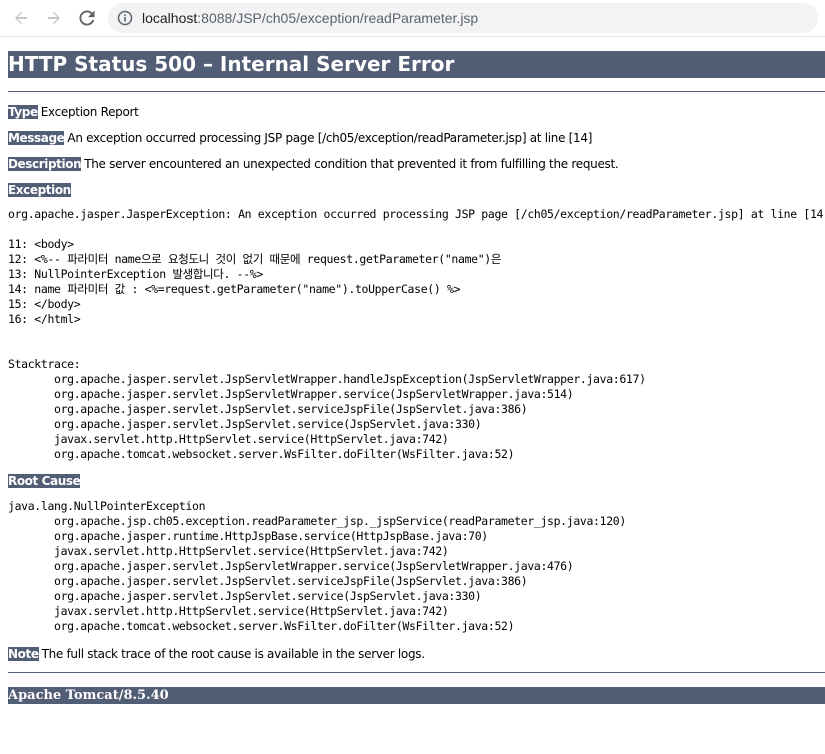 Image resolution: width=825 pixels, height=754 pixels. What do you see at coordinates (23, 112) in the screenshot?
I see `type-label: Type` at bounding box center [23, 112].